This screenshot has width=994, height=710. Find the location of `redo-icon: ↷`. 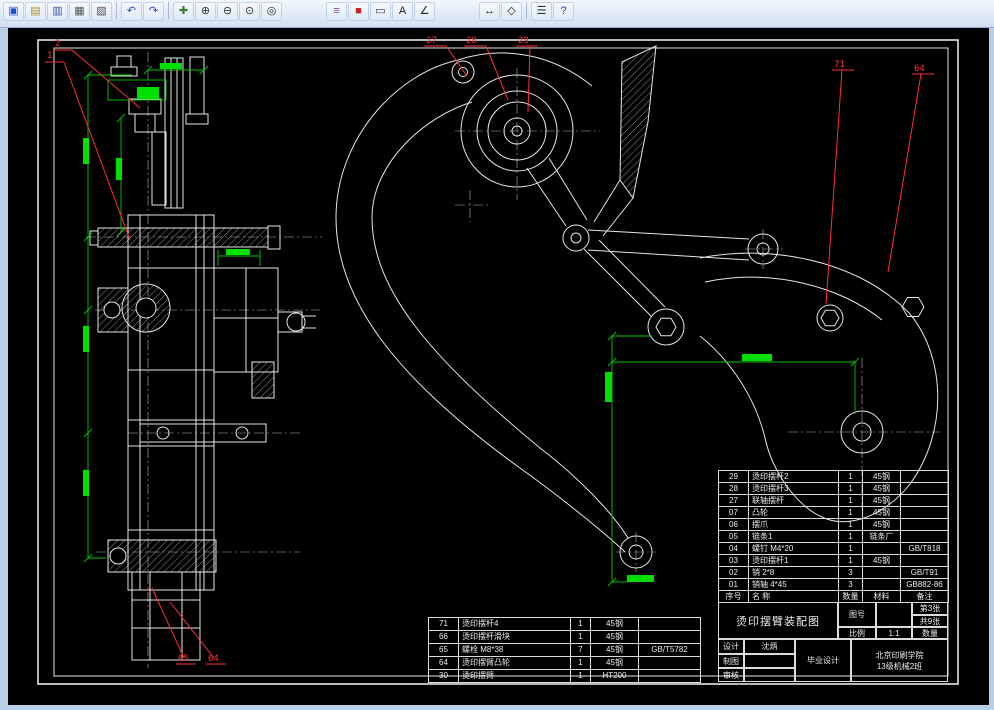

redo-icon: ↷ is located at coordinates (153, 11).